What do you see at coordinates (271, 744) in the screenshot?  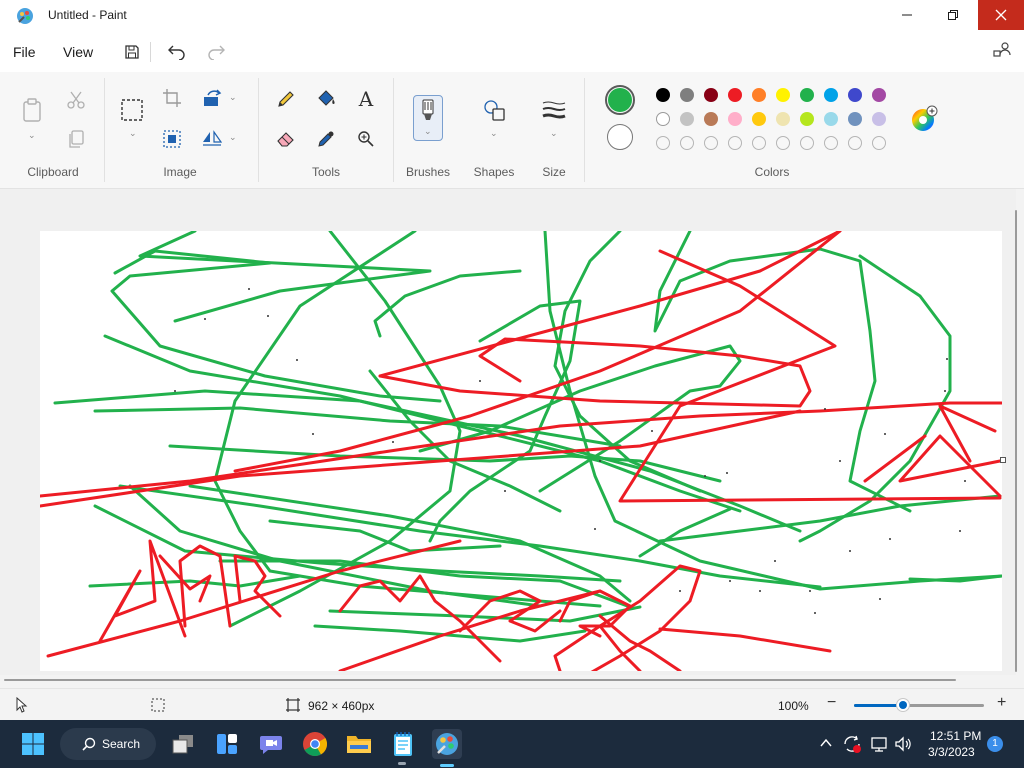 I see `chat-button` at bounding box center [271, 744].